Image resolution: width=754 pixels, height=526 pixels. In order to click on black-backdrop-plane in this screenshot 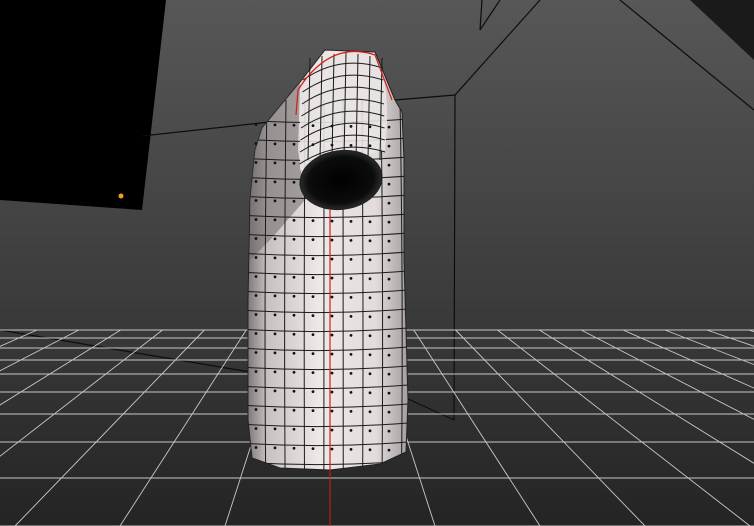, I will do `click(83, 105)`.